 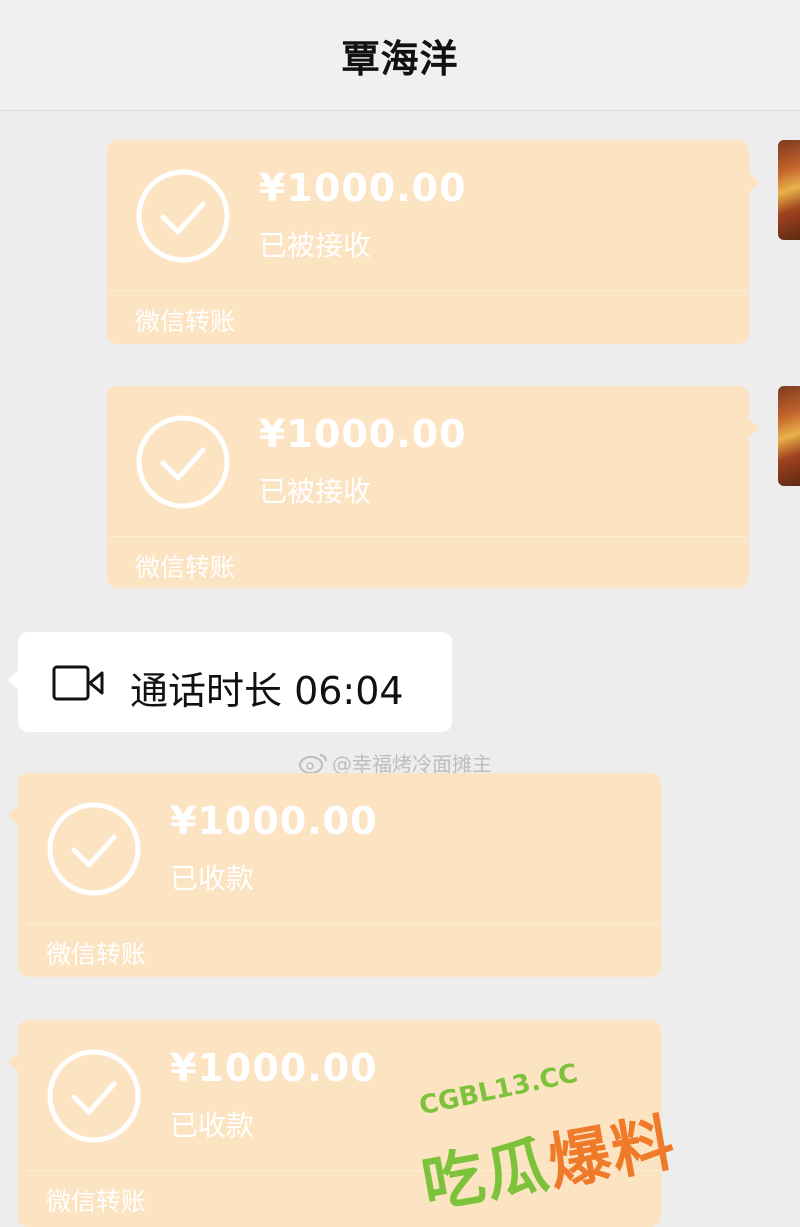 I want to click on transfer-message-1: ¥1000.00 已被接收 微信转账, so click(x=433, y=242).